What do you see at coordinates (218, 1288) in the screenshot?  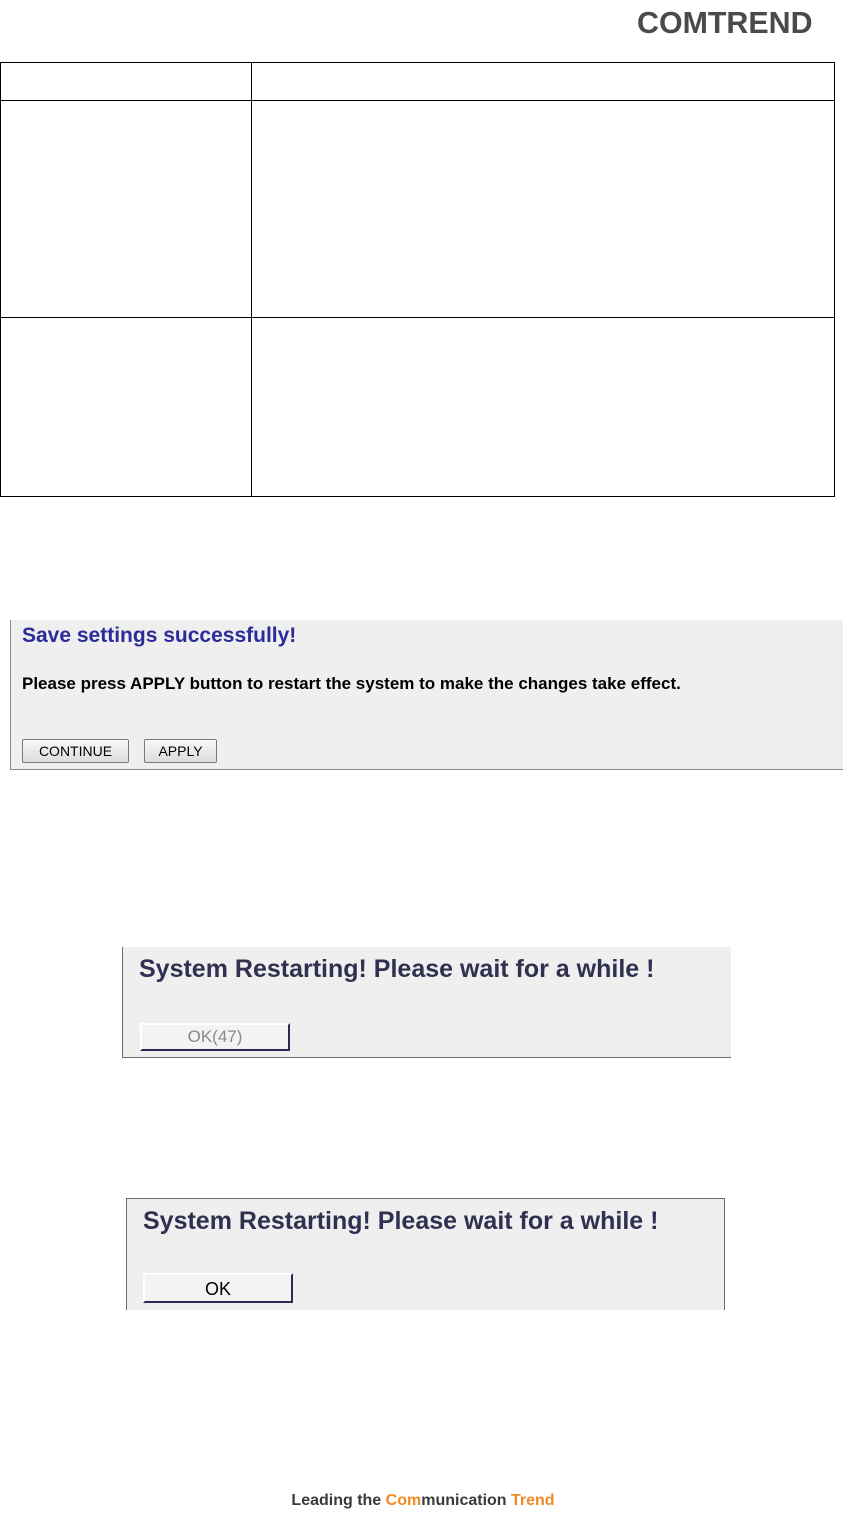 I see `ok-button: OK` at bounding box center [218, 1288].